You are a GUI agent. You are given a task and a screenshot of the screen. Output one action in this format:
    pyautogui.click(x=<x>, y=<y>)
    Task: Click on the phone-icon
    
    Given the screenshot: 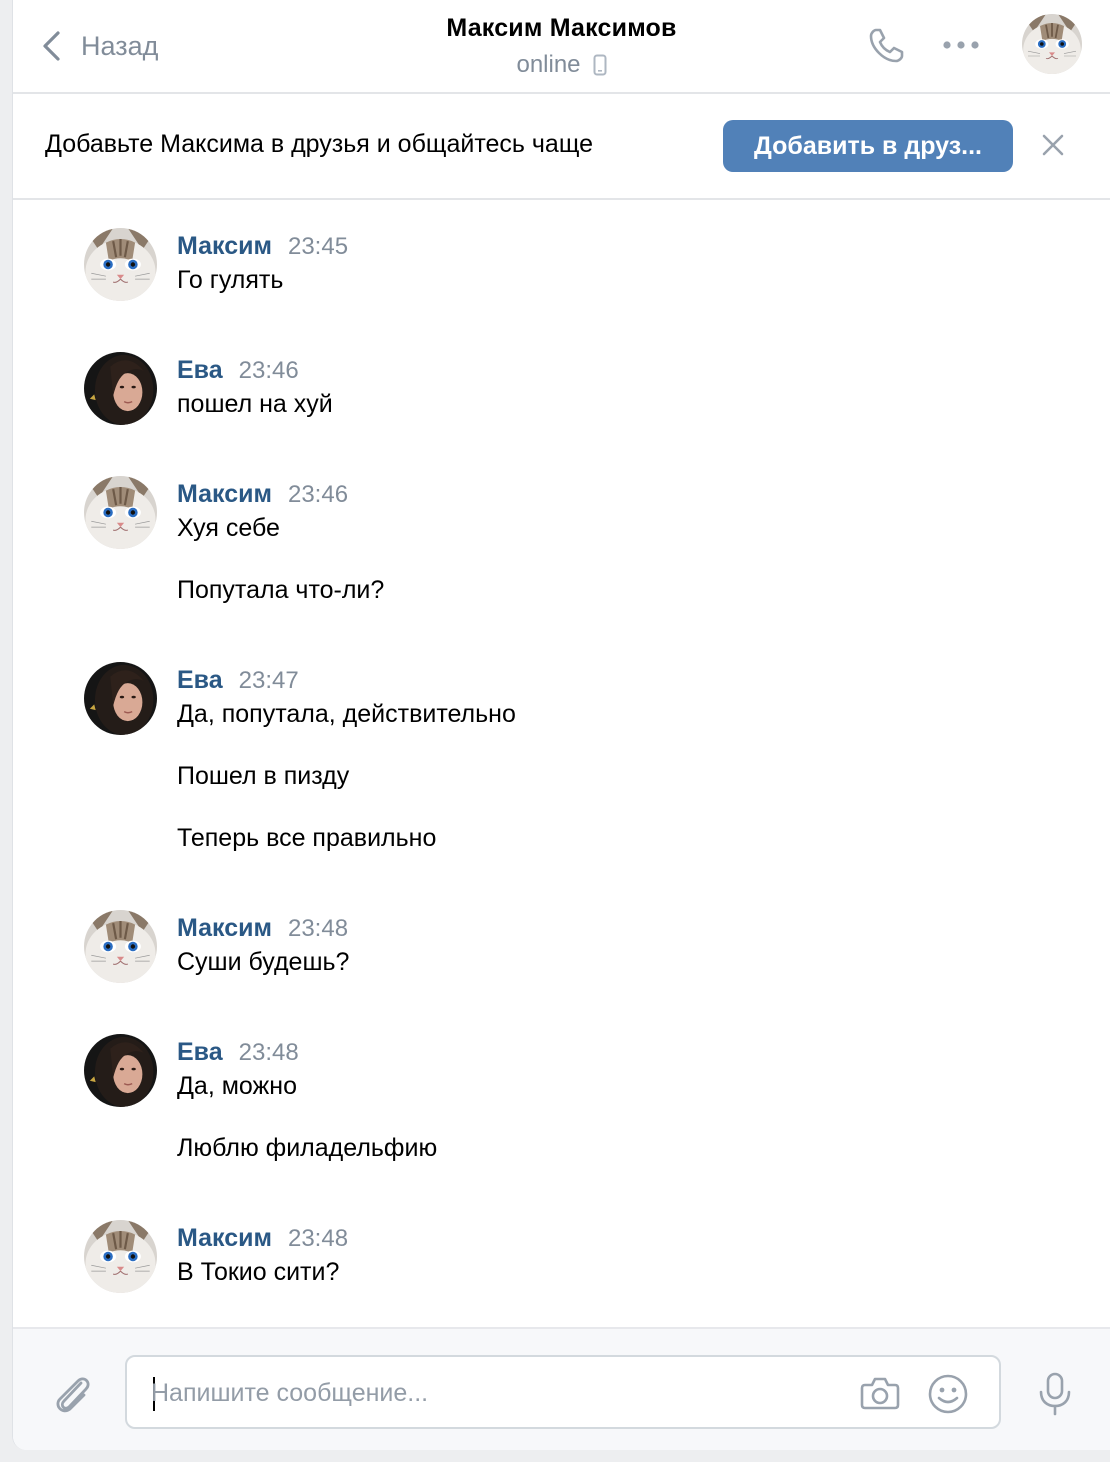 What is the action you would take?
    pyautogui.click(x=887, y=45)
    